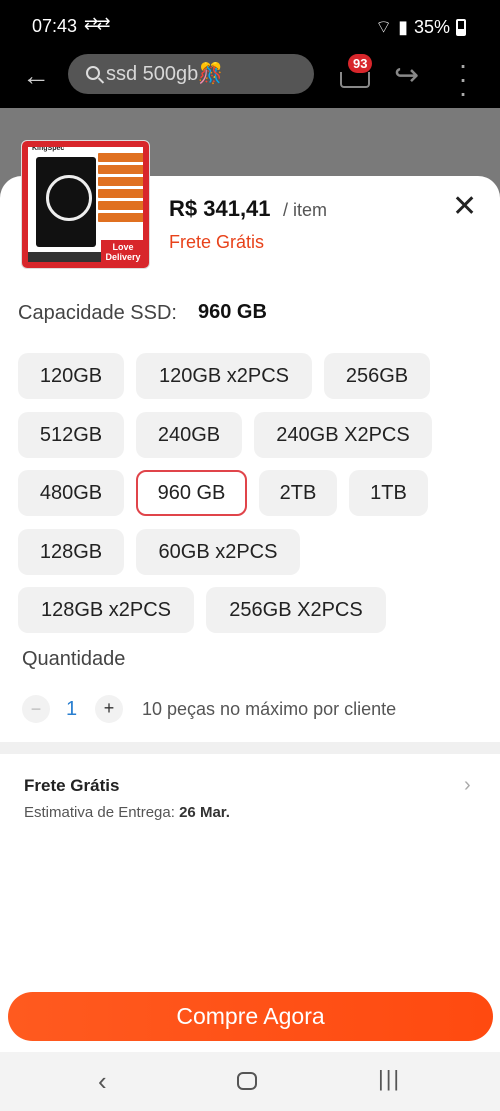 Image resolution: width=500 pixels, height=1111 pixels. What do you see at coordinates (36, 709) in the screenshot?
I see `quantity-decrease-button: −` at bounding box center [36, 709].